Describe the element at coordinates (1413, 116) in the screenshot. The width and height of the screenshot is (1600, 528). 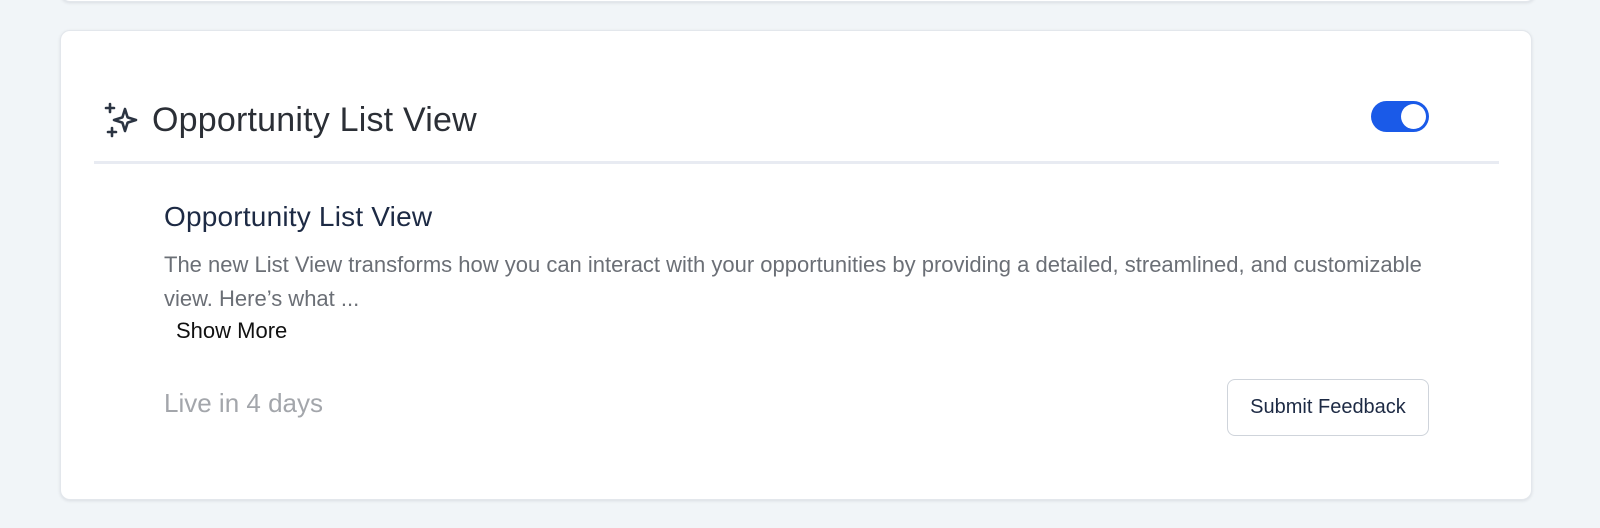
I see `toggle-knob` at that location.